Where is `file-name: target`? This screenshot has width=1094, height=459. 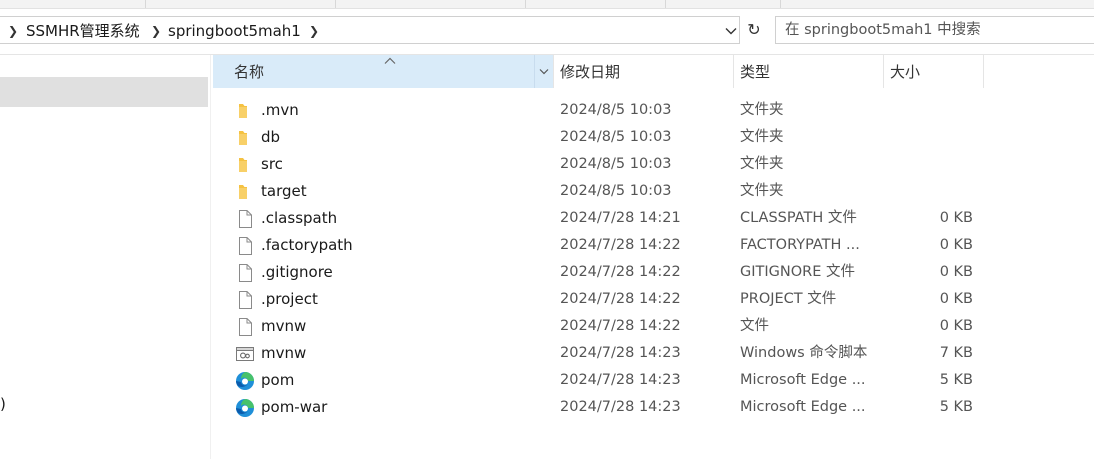
file-name: target is located at coordinates (284, 191).